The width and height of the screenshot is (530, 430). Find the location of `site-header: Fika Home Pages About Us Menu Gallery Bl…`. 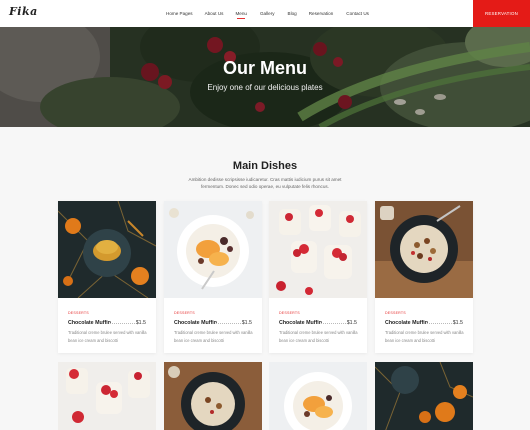

site-header: Fika Home Pages About Us Menu Gallery Bl… is located at coordinates (265, 13).